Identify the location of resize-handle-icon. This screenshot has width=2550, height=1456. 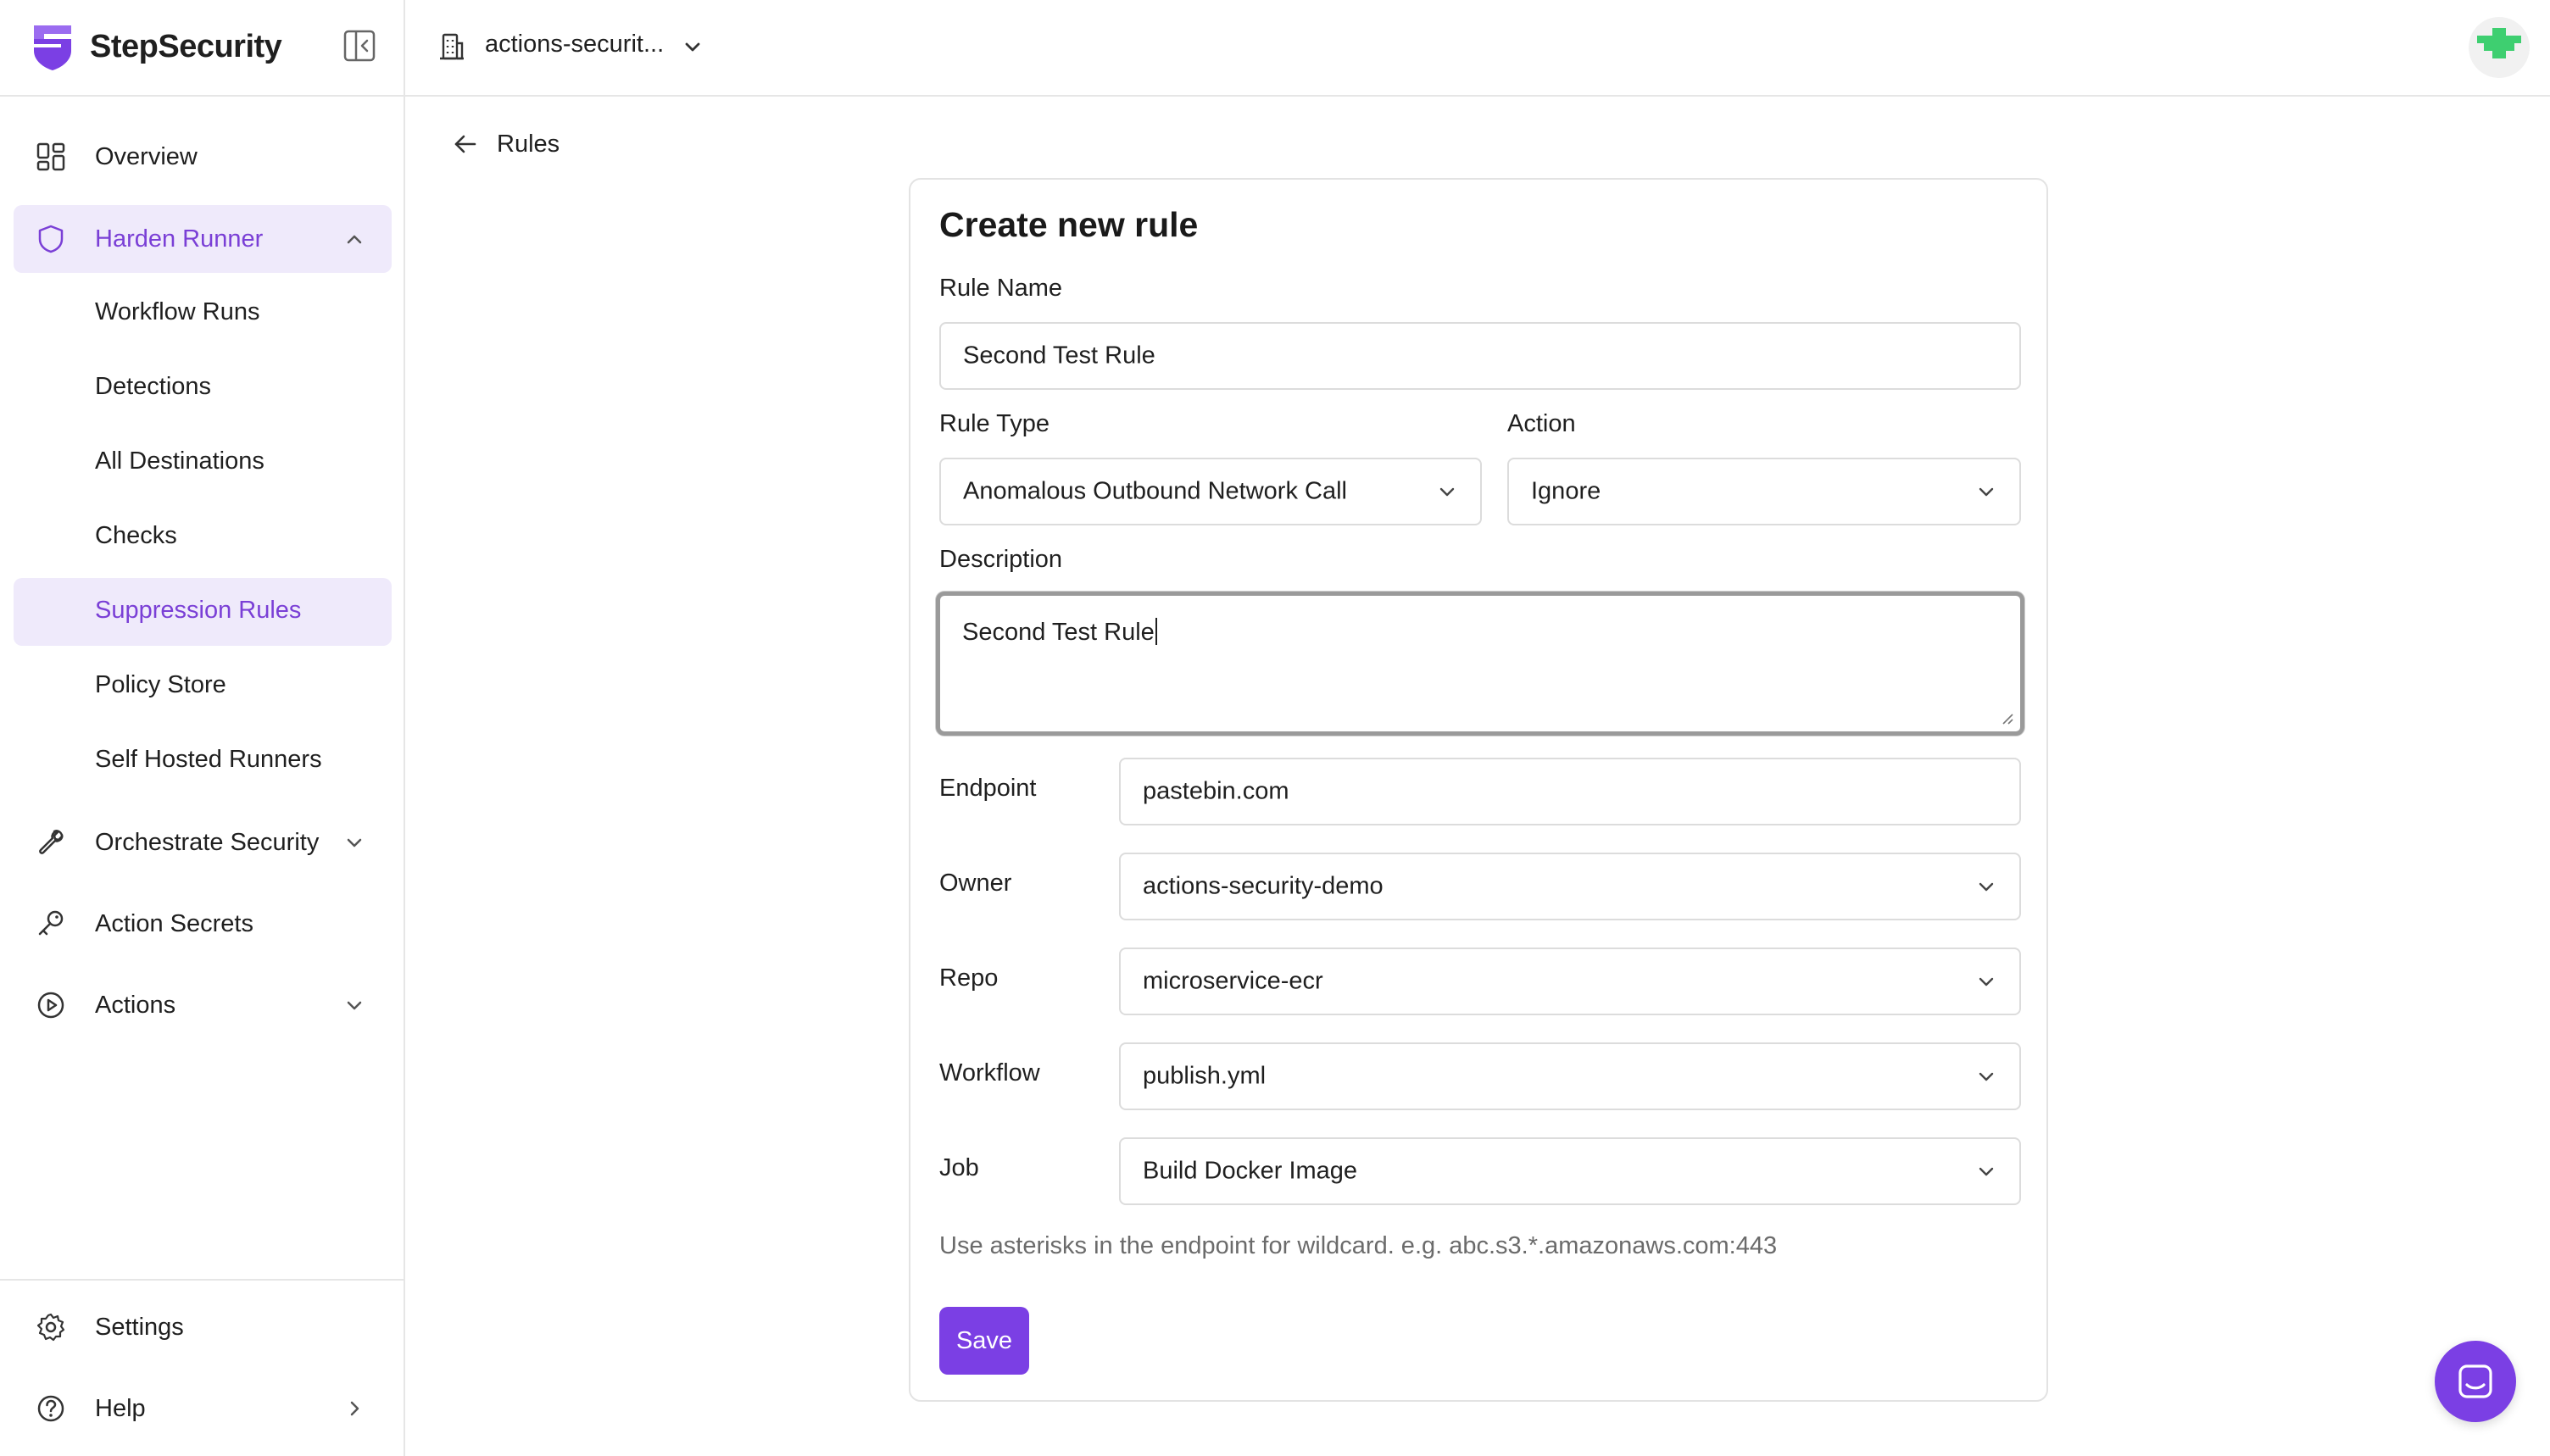
(2007, 718).